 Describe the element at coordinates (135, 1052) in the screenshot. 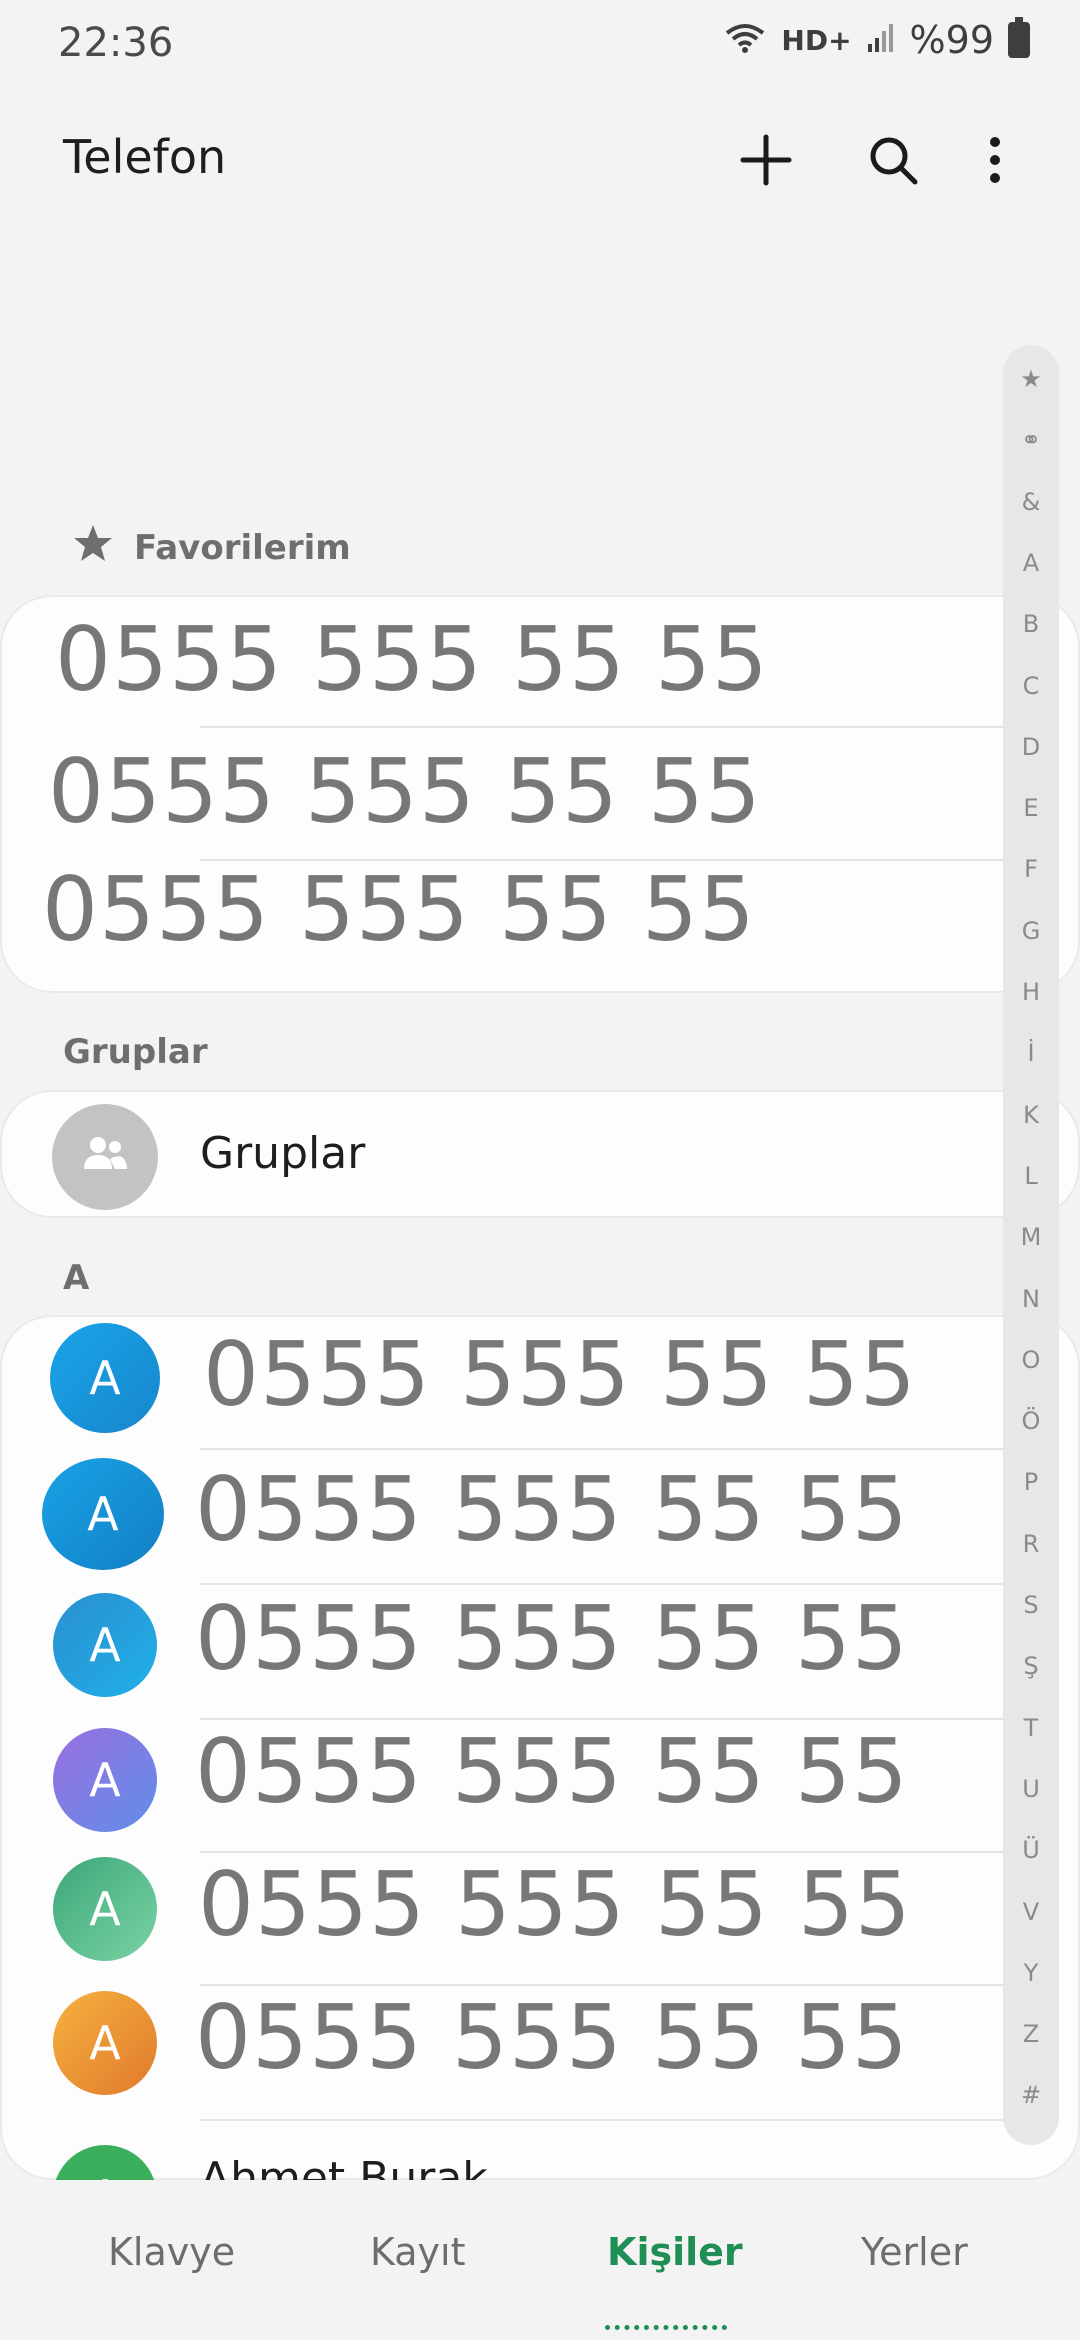

I see `groups-header: Gruplar` at that location.